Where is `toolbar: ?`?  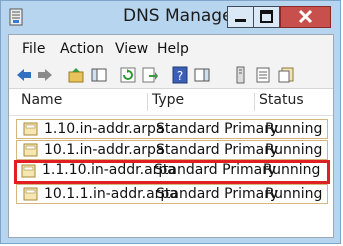
toolbar: ? is located at coordinates (171, 75).